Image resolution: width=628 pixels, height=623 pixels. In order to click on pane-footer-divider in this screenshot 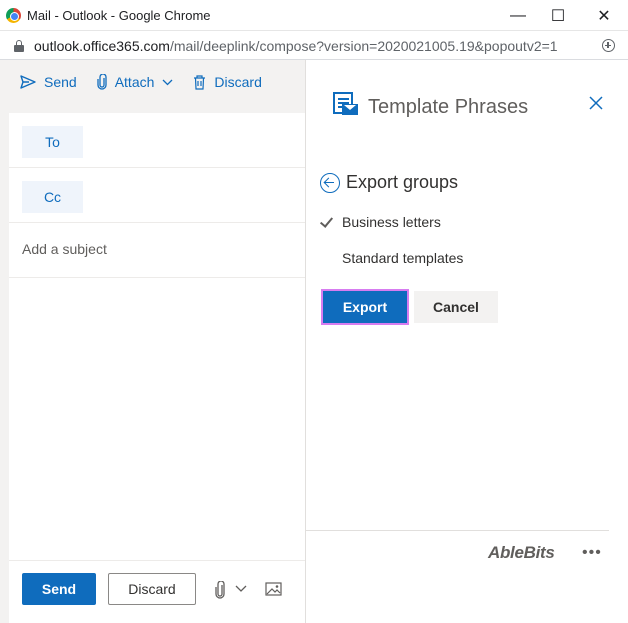, I will do `click(457, 530)`.